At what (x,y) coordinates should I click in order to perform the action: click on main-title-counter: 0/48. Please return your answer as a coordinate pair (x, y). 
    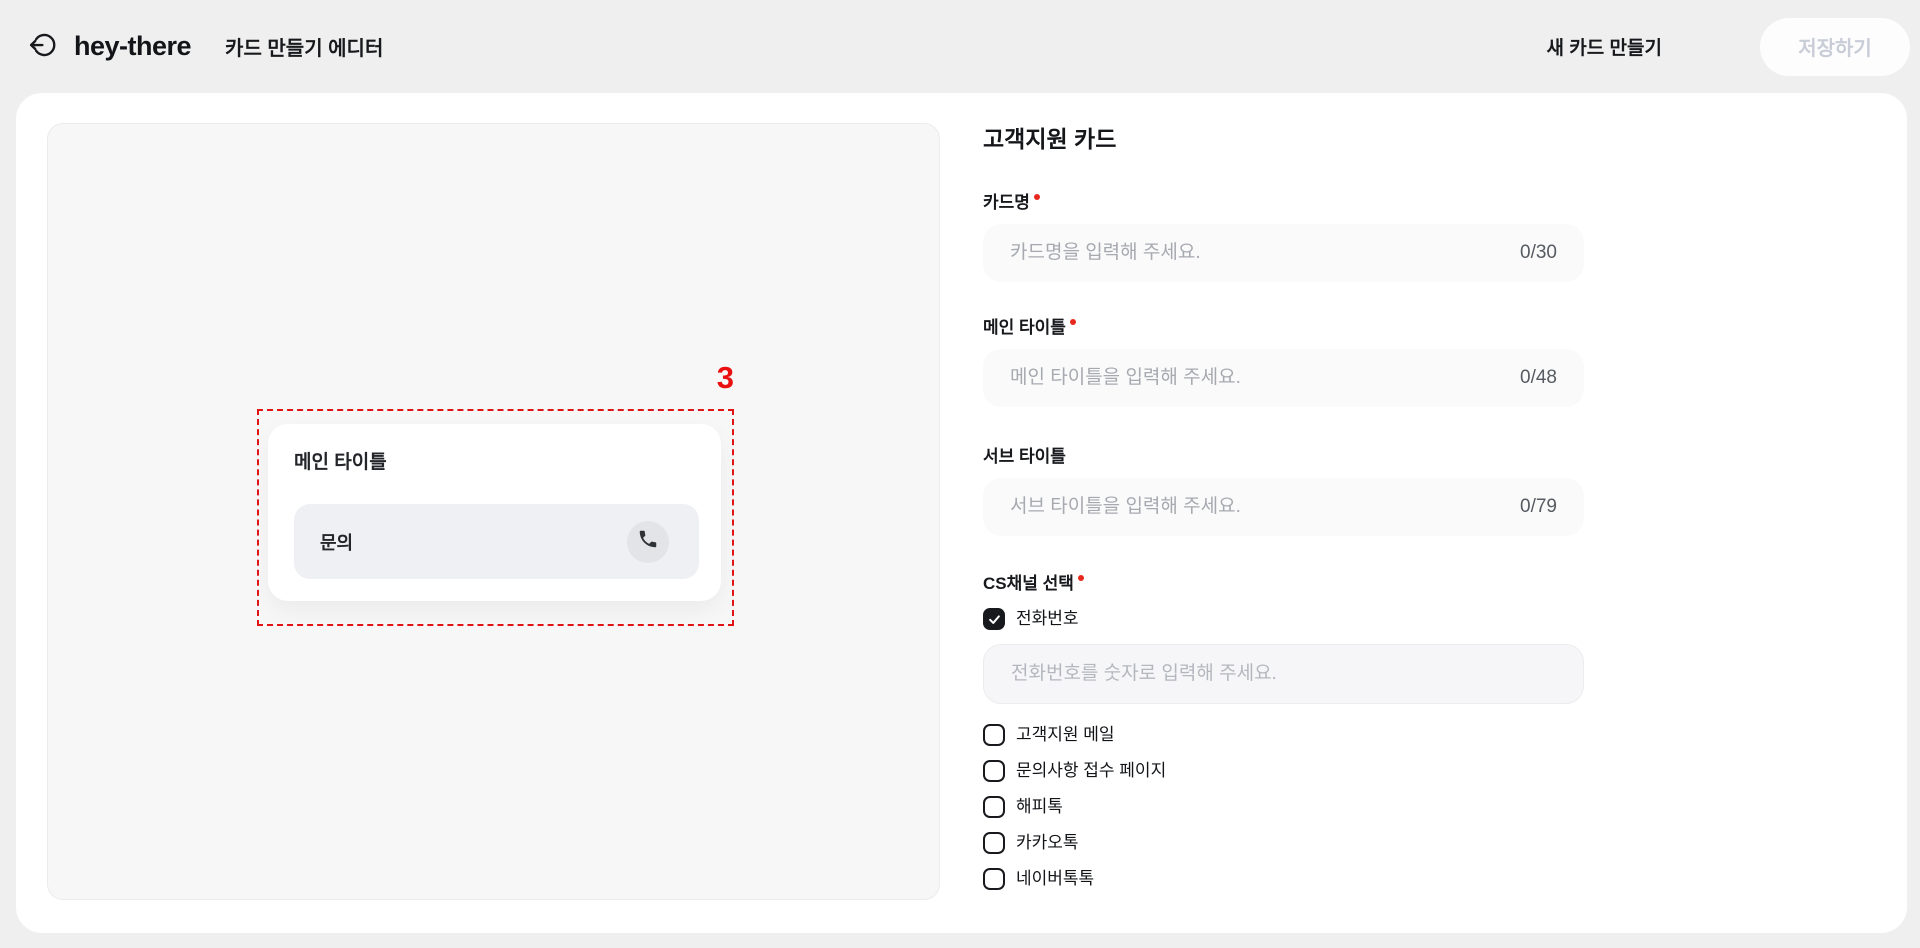
    Looking at the image, I should click on (1538, 377).